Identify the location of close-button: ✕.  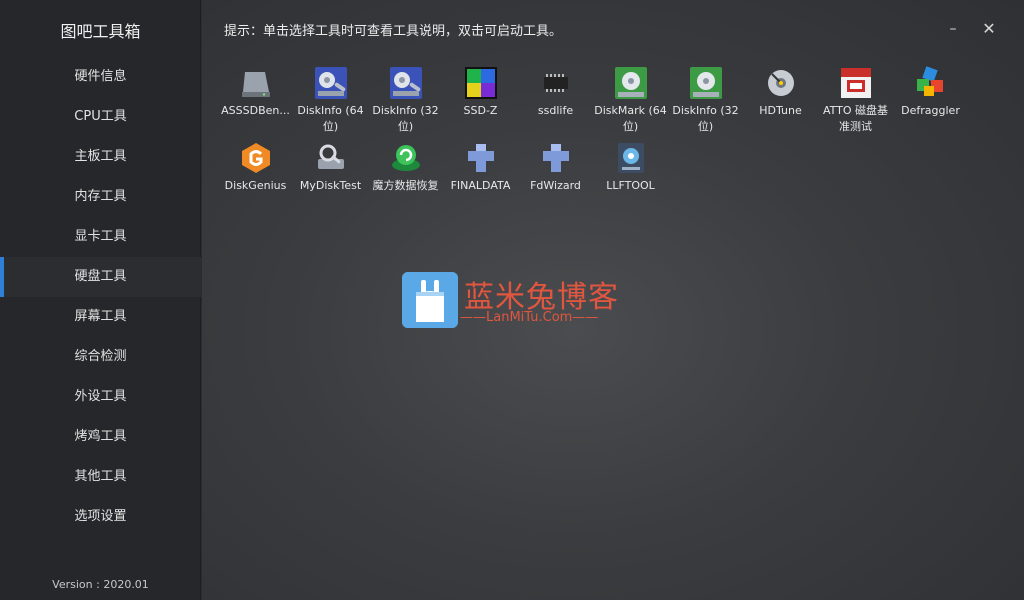
(989, 29).